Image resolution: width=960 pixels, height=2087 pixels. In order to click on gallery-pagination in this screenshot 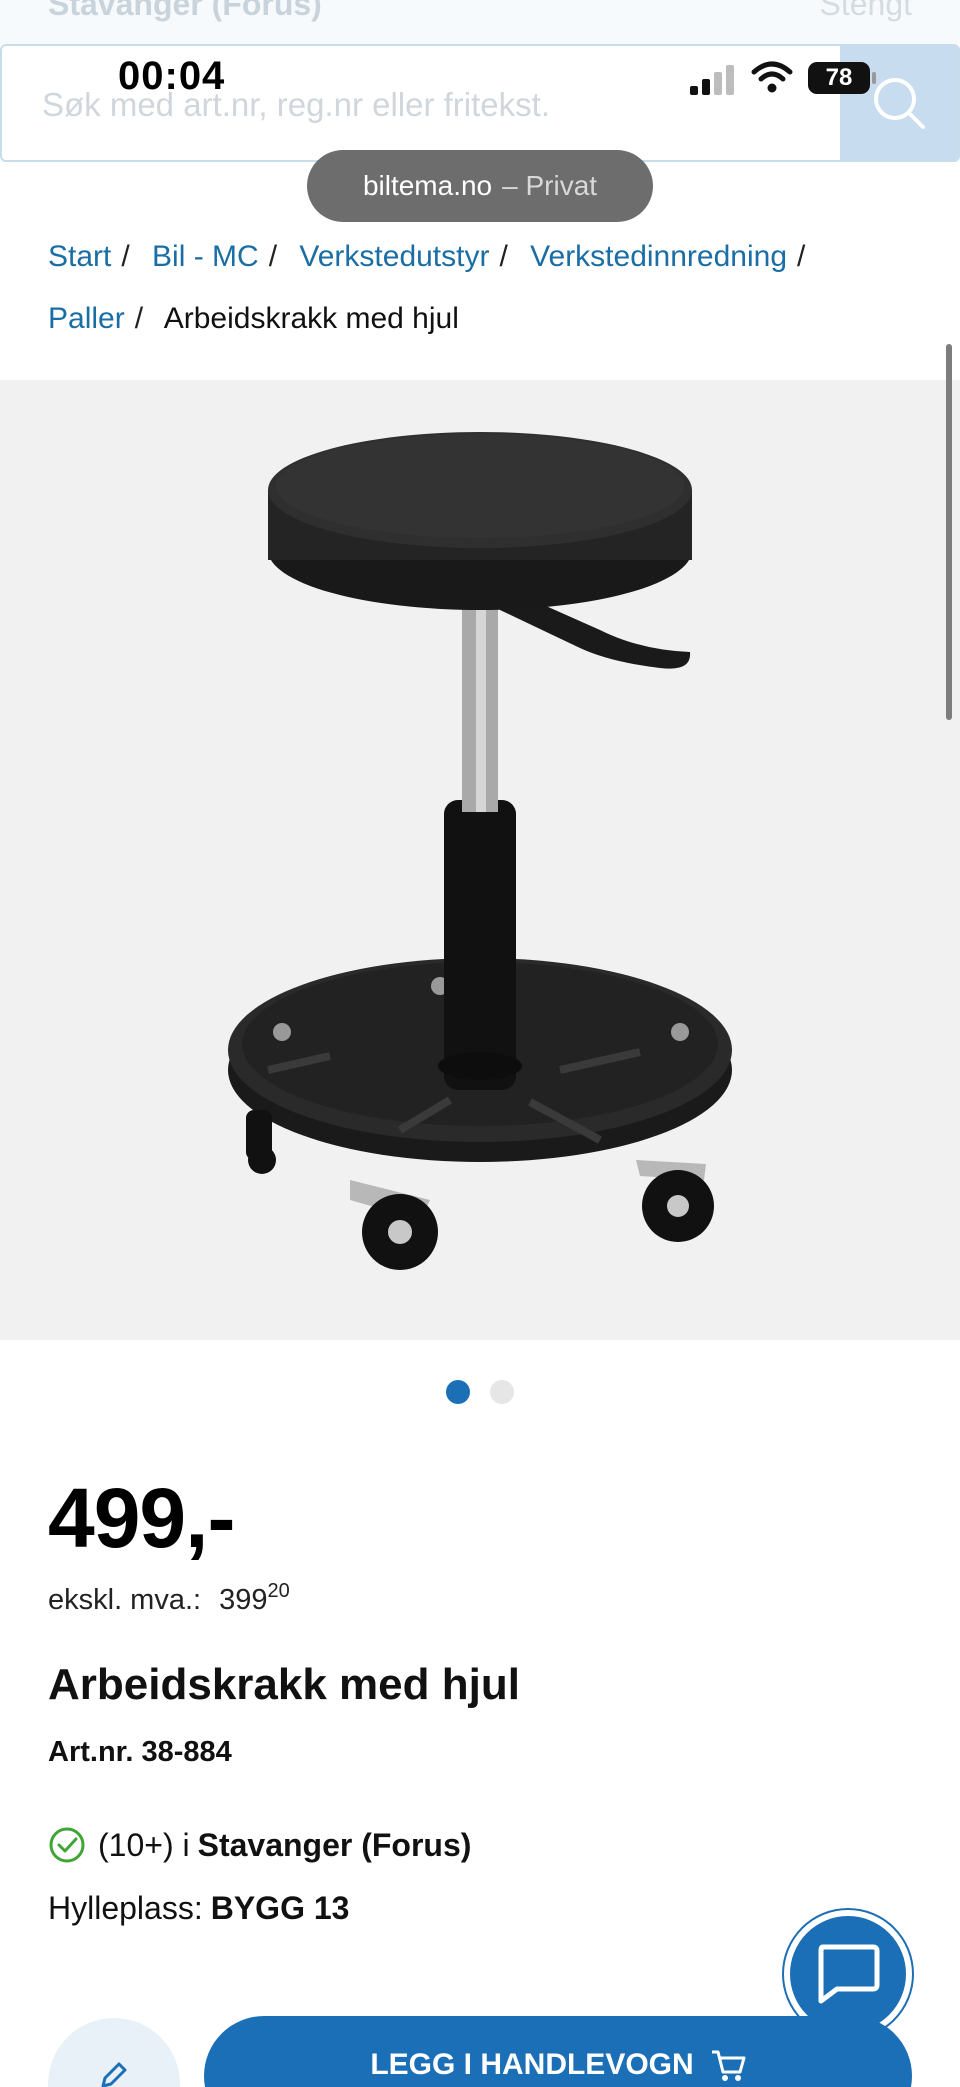, I will do `click(480, 1392)`.